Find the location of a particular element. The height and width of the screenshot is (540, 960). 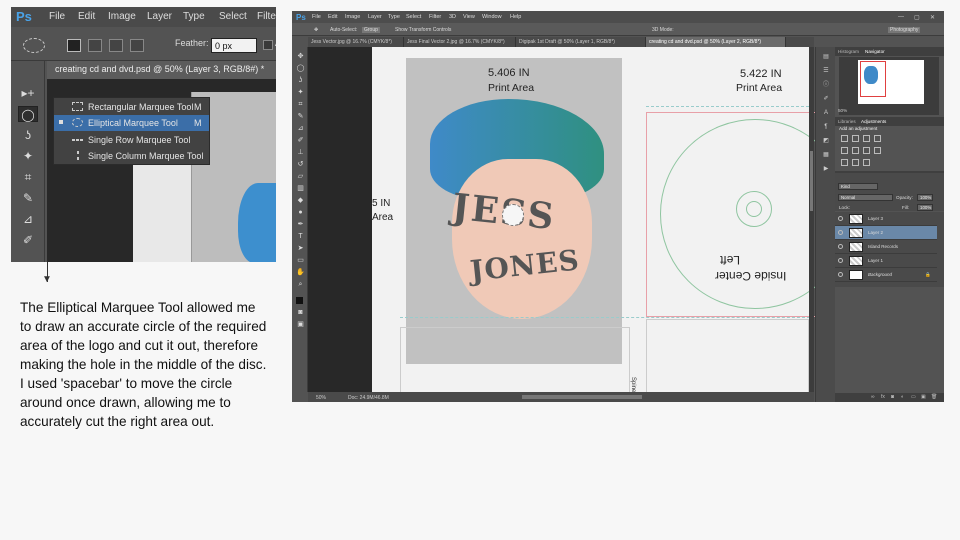

zoom-level: 50% is located at coordinates (321, 398).